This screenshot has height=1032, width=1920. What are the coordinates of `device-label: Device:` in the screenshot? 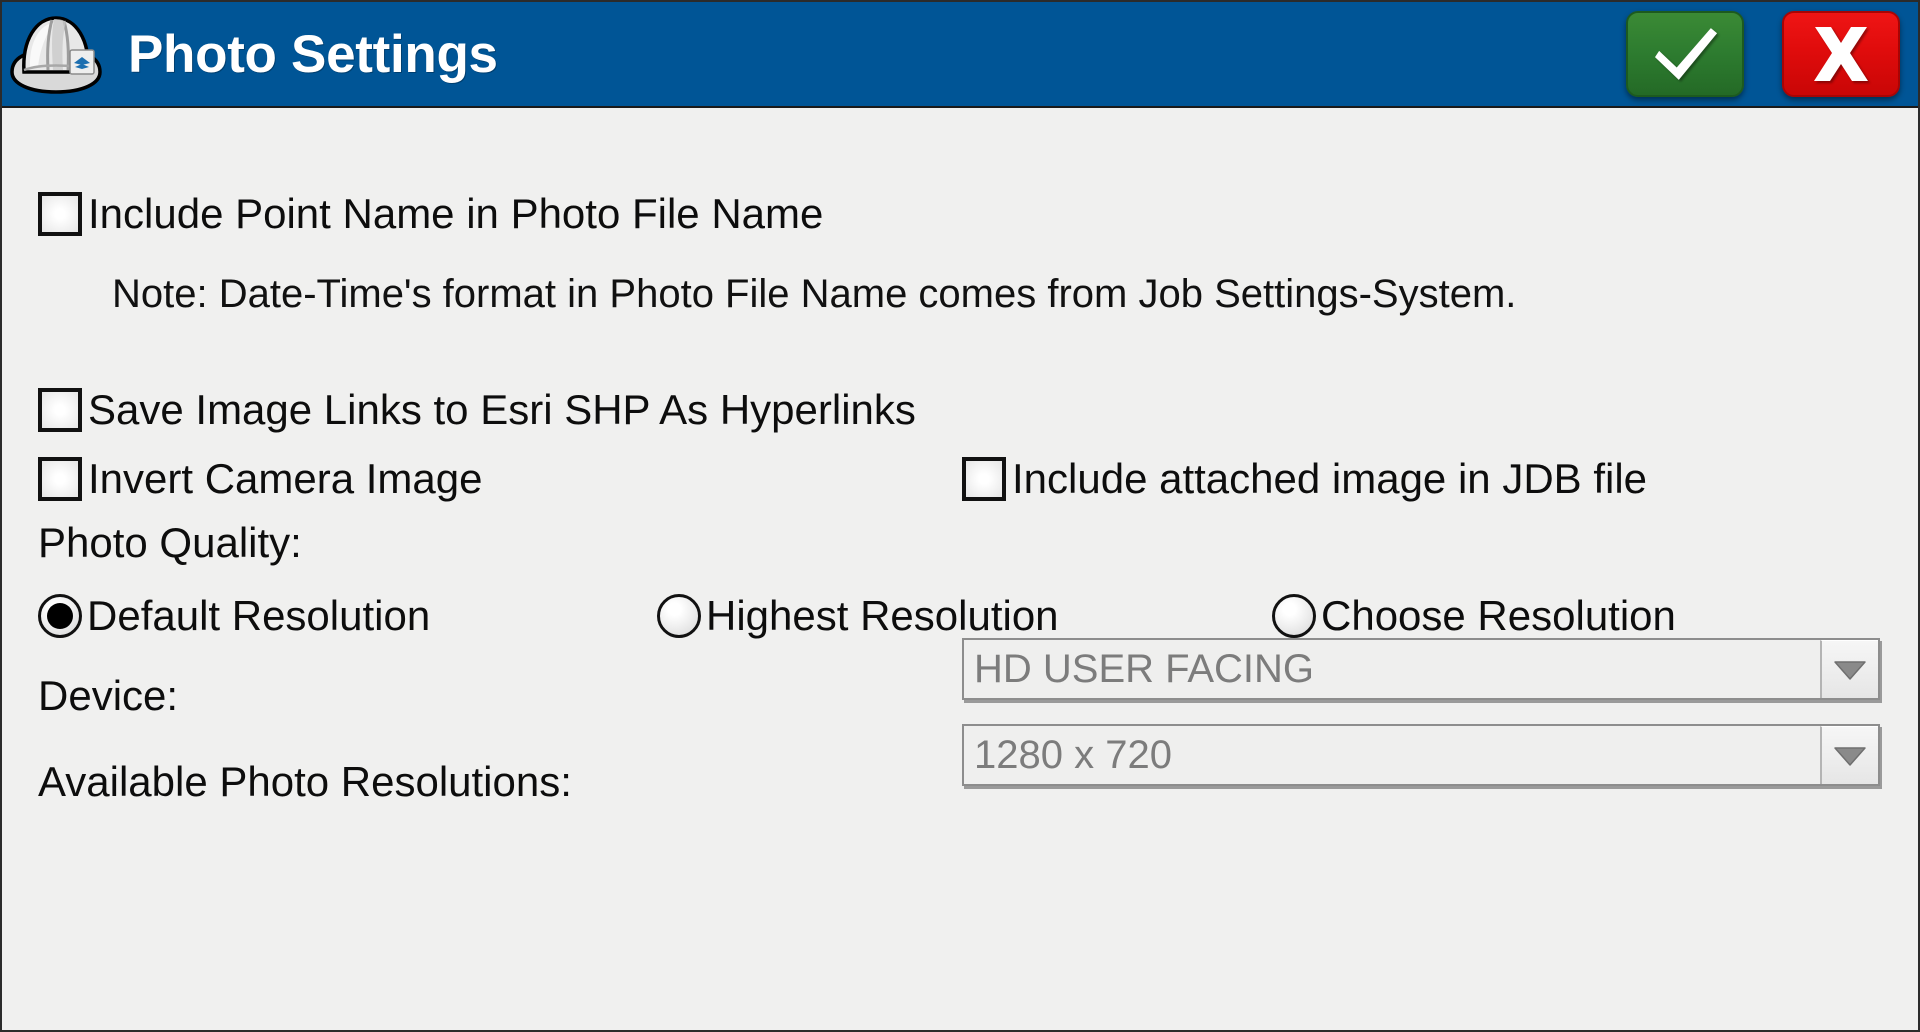 It's located at (108, 695).